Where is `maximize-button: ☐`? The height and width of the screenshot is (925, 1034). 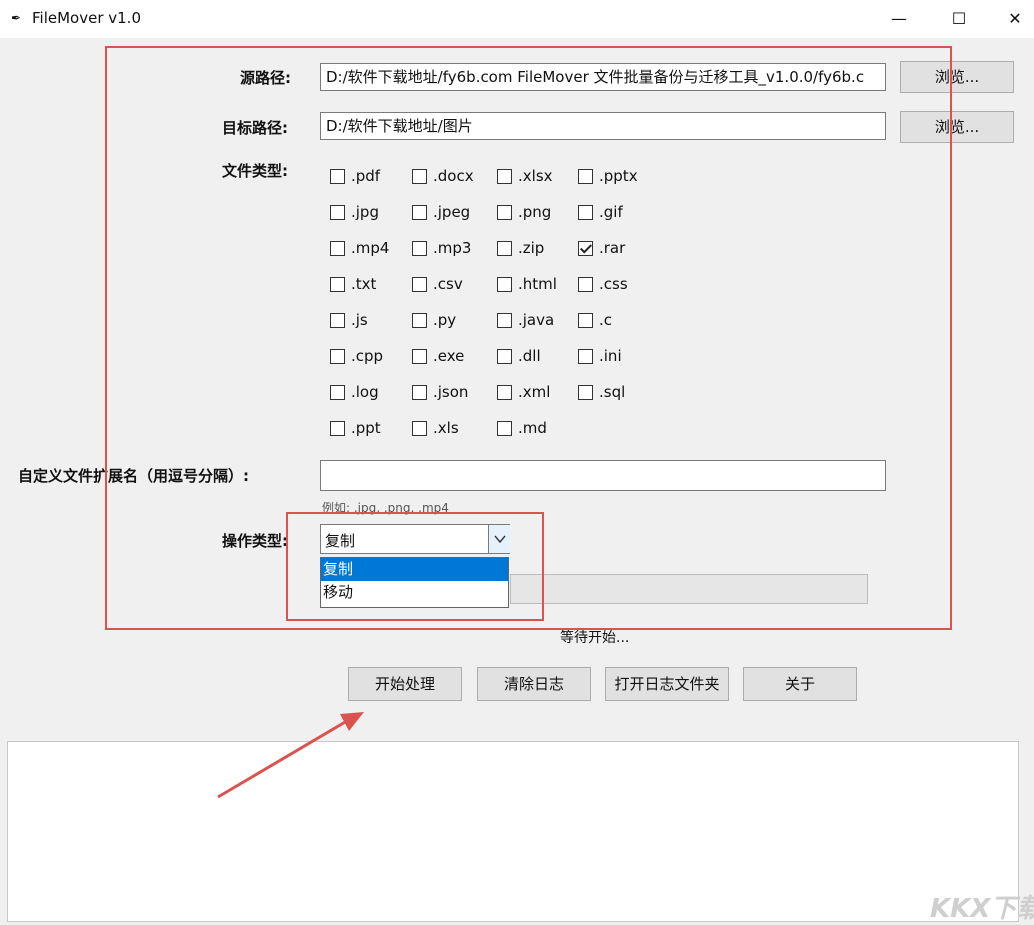 maximize-button: ☐ is located at coordinates (959, 19).